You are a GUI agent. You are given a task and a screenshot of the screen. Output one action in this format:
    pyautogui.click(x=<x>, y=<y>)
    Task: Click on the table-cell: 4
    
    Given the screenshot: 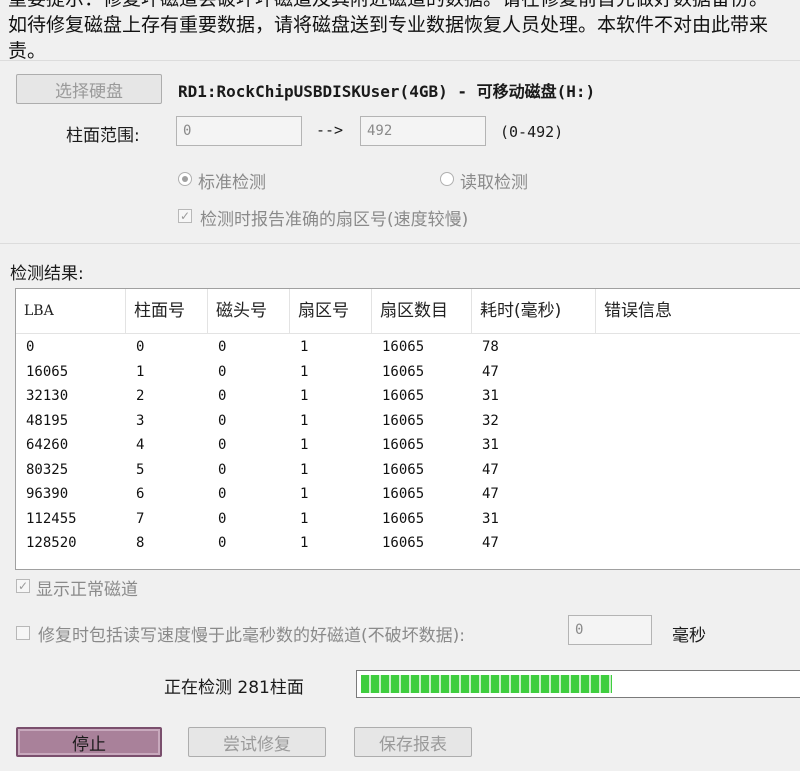 What is the action you would take?
    pyautogui.click(x=140, y=445)
    